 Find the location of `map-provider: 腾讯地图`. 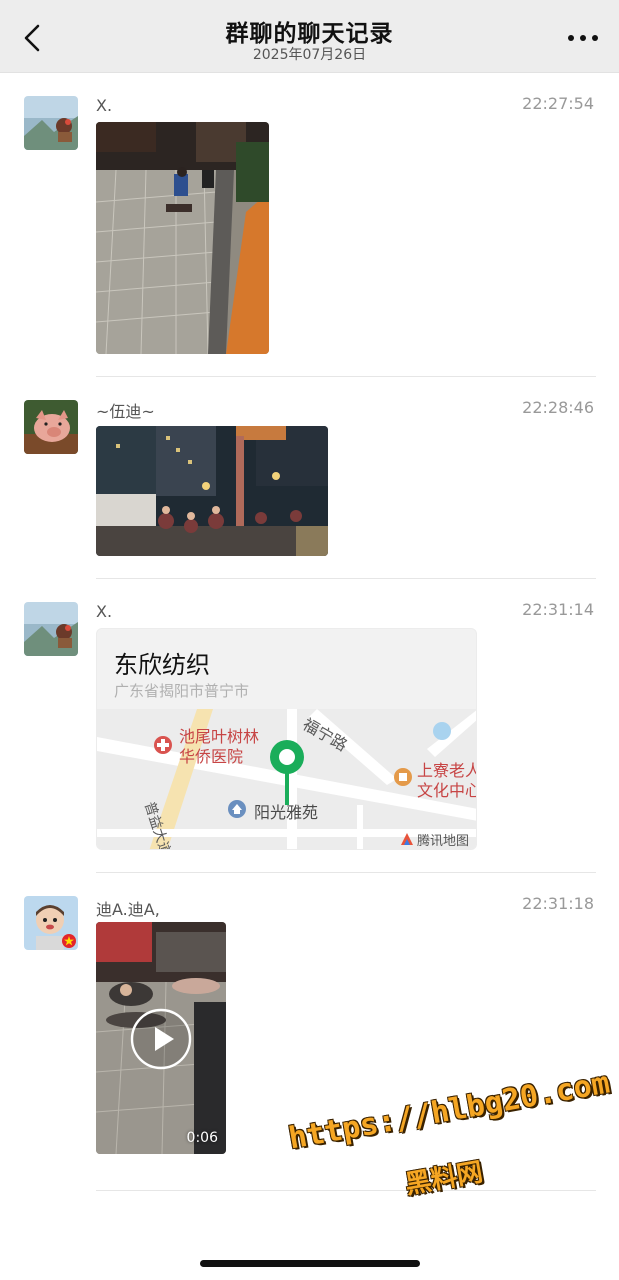

map-provider: 腾讯地图 is located at coordinates (443, 841).